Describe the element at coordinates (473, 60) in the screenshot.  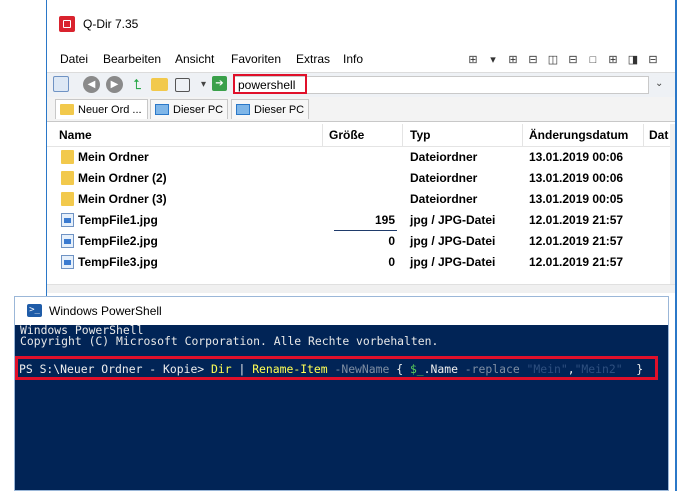
I see `layout-grid-icon: ⊞` at that location.